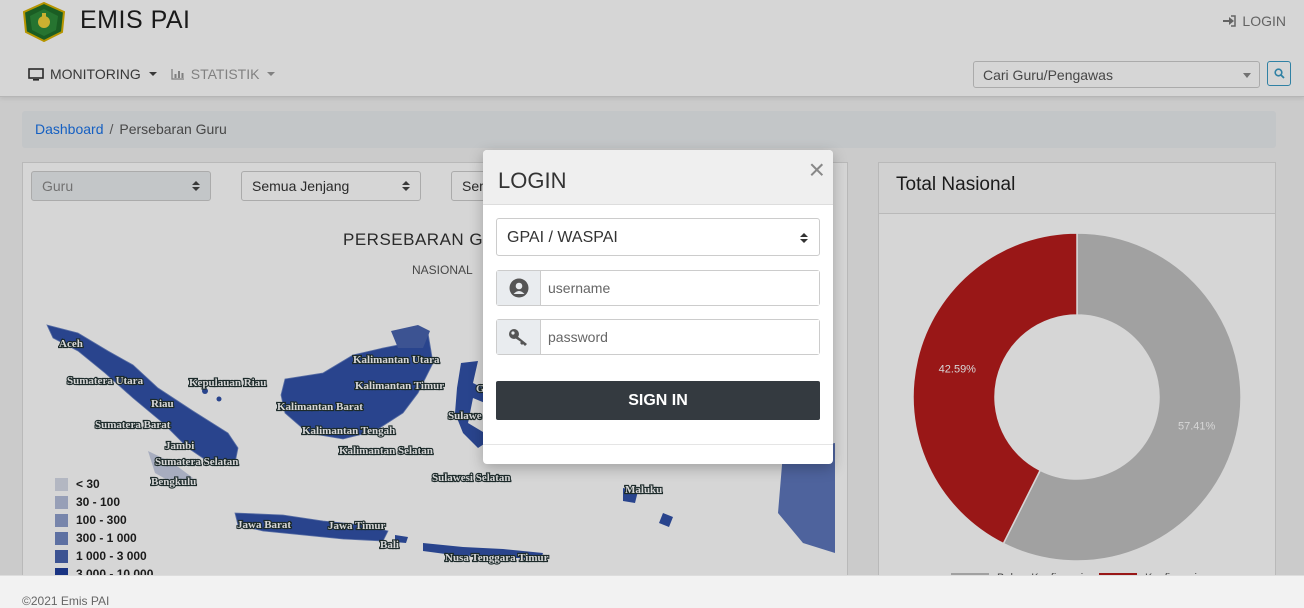 This screenshot has width=1304, height=608. I want to click on login-modal-header: LOGIN ×, so click(658, 177).